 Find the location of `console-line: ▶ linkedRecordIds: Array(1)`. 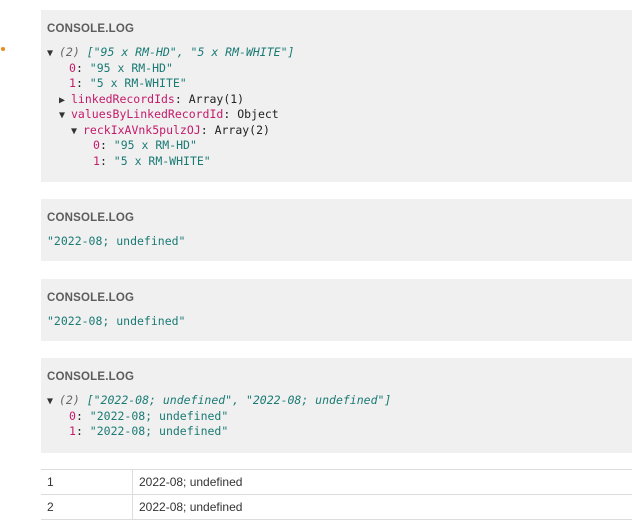

console-line: ▶ linkedRecordIds: Array(1) is located at coordinates (336, 100).